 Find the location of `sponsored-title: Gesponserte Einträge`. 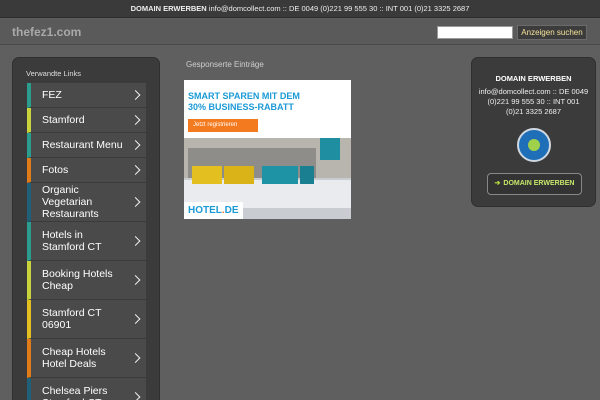

sponsored-title: Gesponserte Einträge is located at coordinates (225, 64).